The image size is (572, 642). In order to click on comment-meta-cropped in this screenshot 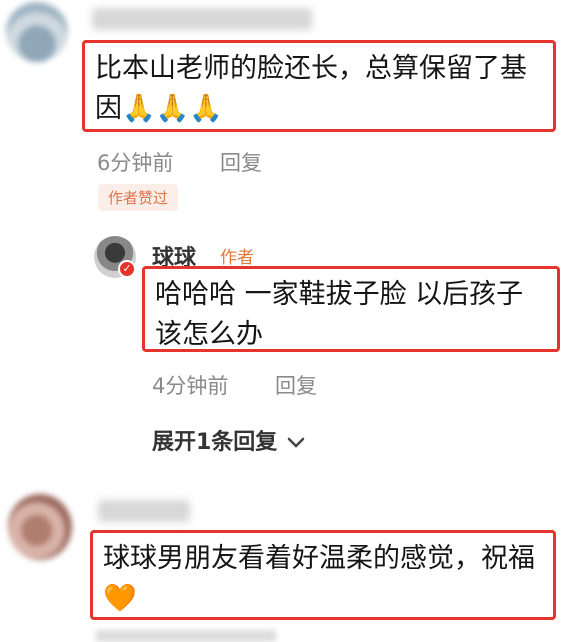, I will do `click(186, 636)`.